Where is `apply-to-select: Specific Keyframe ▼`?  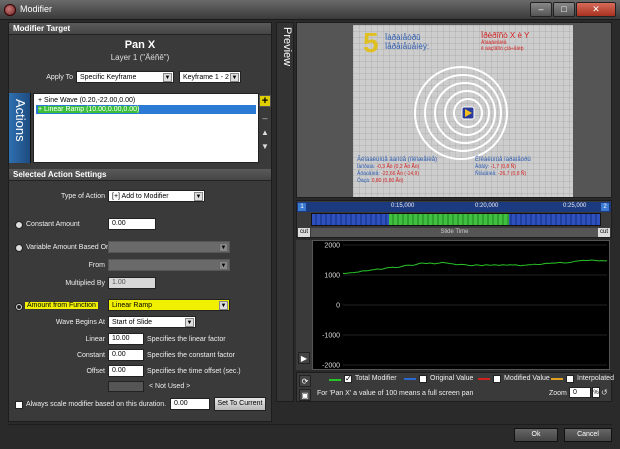 apply-to-select: Specific Keyframe ▼ is located at coordinates (125, 77).